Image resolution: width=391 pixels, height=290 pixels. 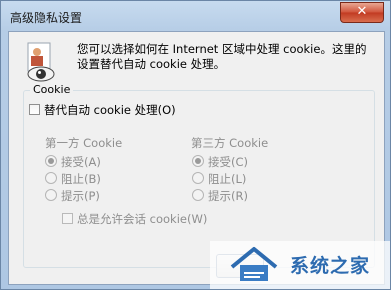 What do you see at coordinates (110, 110) in the screenshot?
I see `override-automatic-label: 替代自动 cookie 处理(O)` at bounding box center [110, 110].